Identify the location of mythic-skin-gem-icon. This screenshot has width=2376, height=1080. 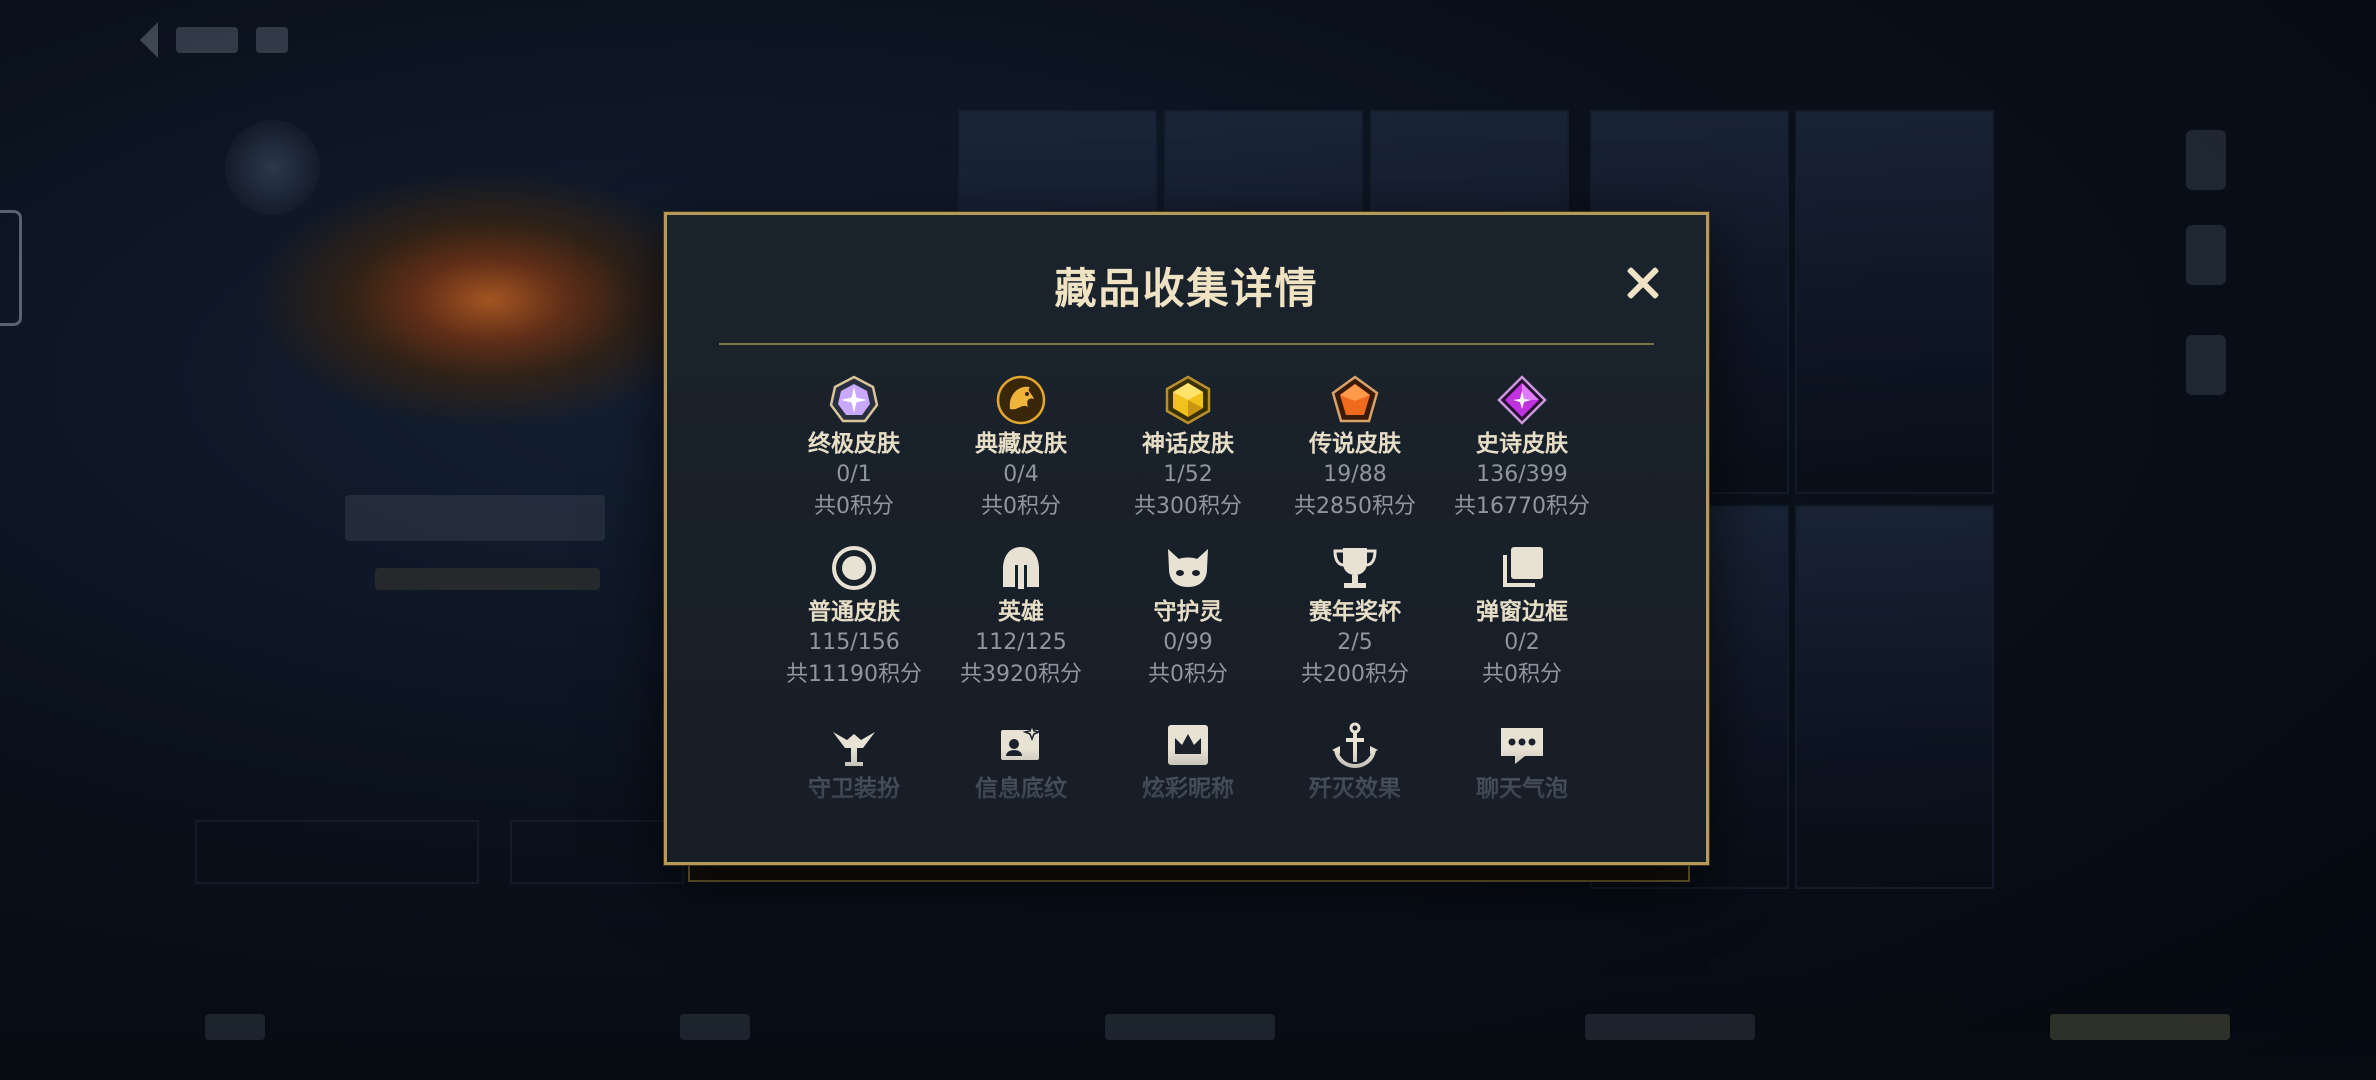
(1188, 400).